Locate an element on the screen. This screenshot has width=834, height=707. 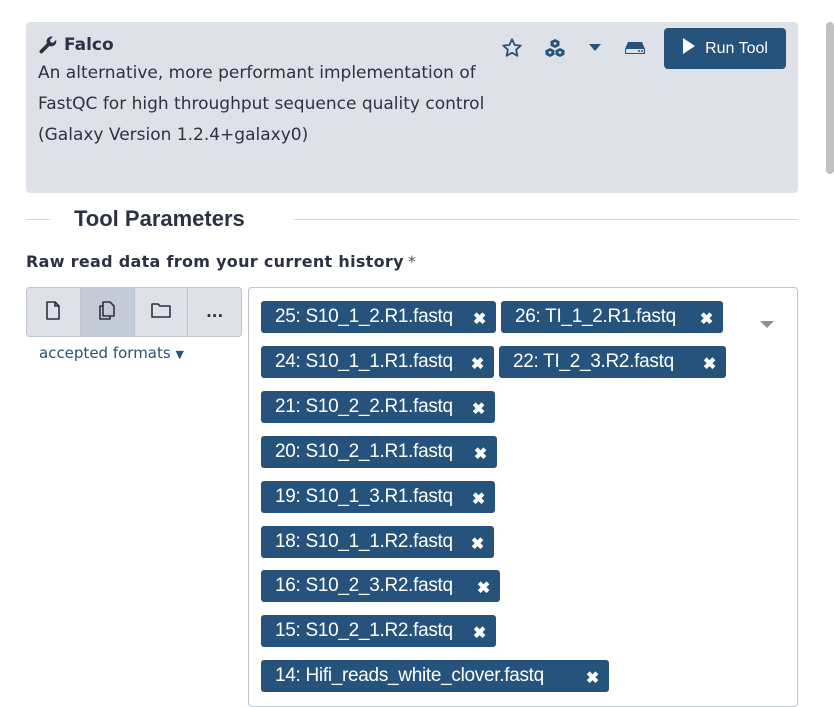
tag-label: 21: S10_2_2.R1.fastq is located at coordinates (364, 406).